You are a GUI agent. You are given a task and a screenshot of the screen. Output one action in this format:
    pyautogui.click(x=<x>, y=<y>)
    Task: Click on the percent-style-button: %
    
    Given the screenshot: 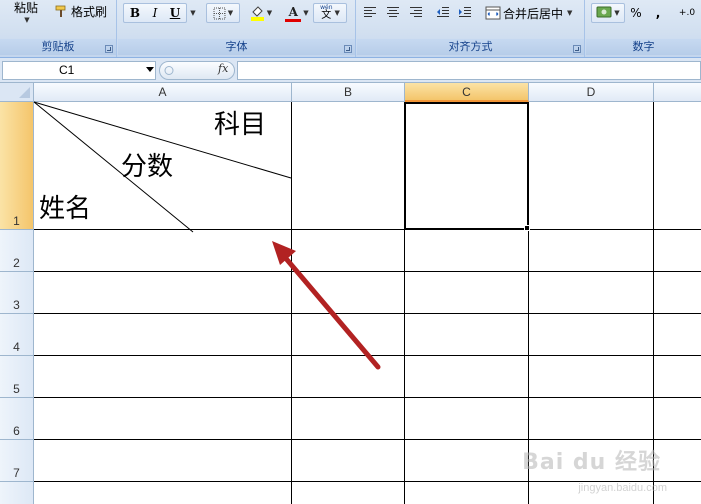 What is the action you would take?
    pyautogui.click(x=636, y=13)
    